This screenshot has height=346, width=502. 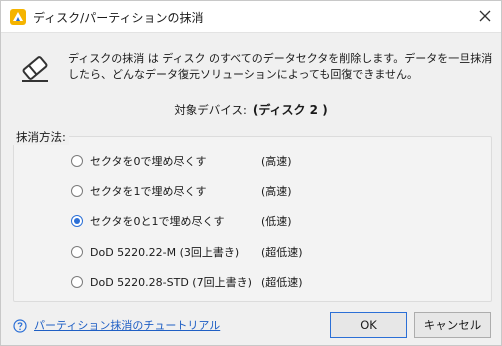 I want to click on close-button, so click(x=485, y=16).